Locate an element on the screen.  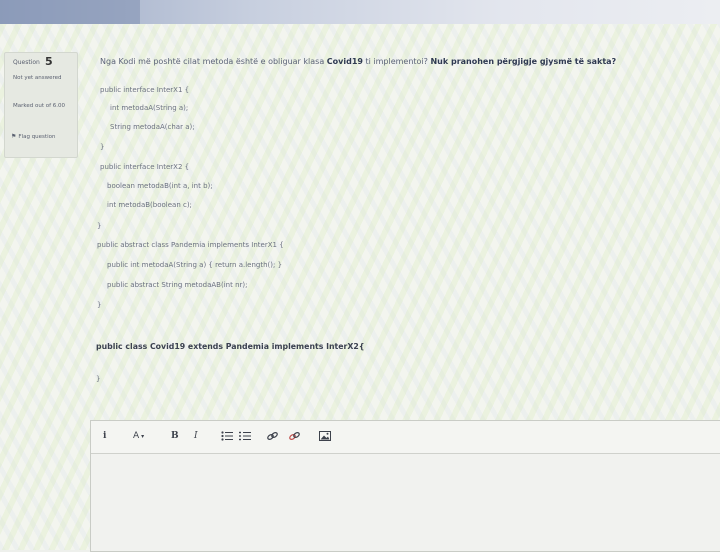
unlink-icon is located at coordinates (294, 437).